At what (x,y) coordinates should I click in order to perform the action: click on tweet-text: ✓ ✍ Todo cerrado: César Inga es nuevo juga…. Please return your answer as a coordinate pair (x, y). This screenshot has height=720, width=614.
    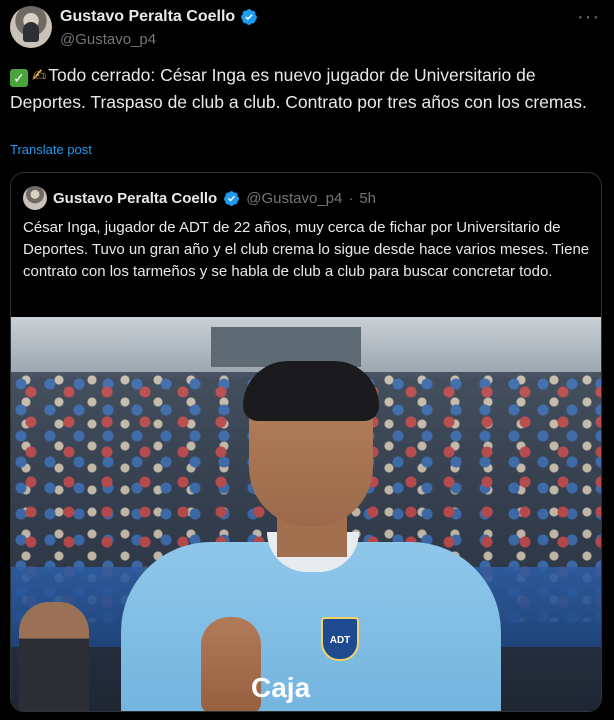
    Looking at the image, I should click on (305, 88).